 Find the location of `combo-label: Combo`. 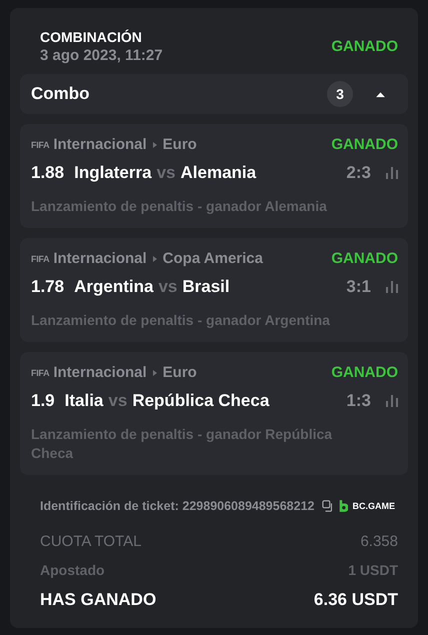

combo-label: Combo is located at coordinates (61, 94).